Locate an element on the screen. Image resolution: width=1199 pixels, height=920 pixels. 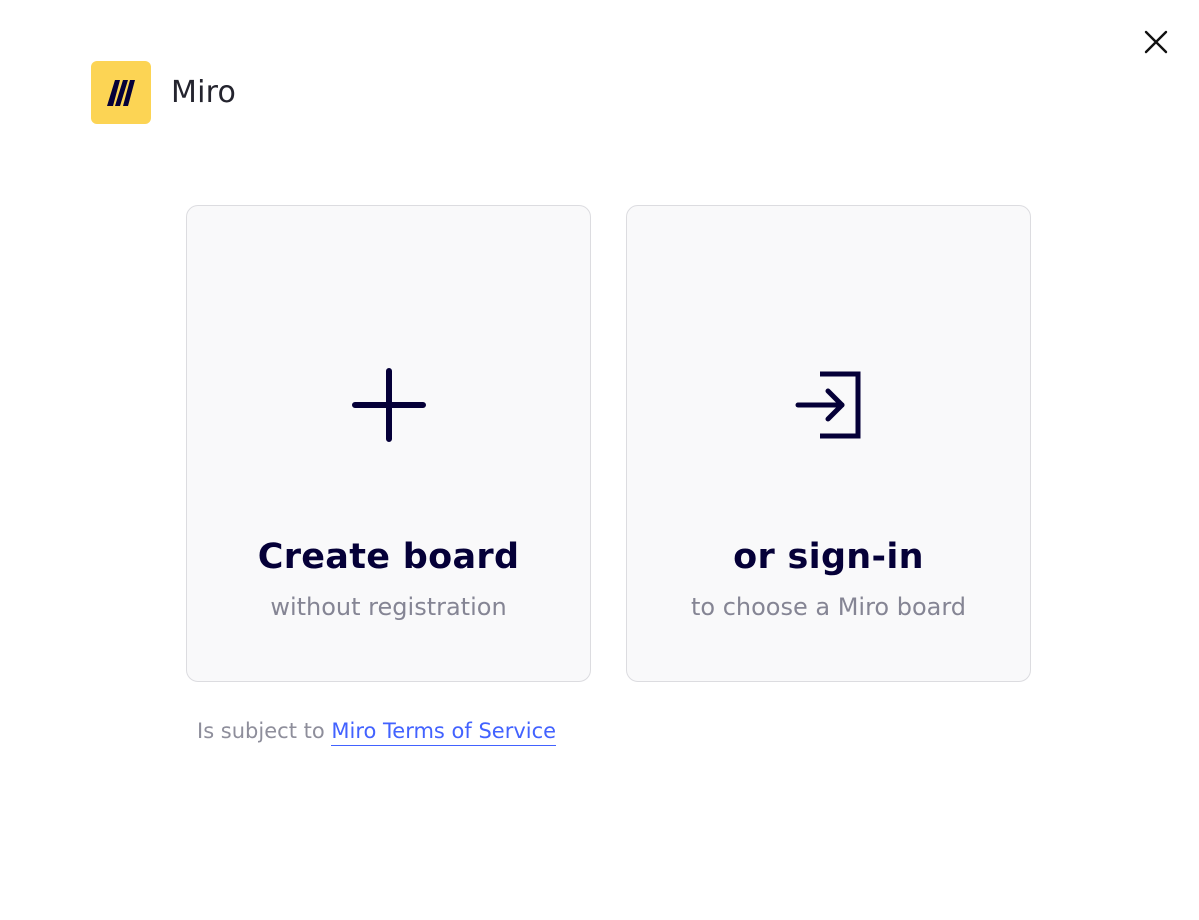
terms-of-service-link: Miro Terms of Service is located at coordinates (444, 732).